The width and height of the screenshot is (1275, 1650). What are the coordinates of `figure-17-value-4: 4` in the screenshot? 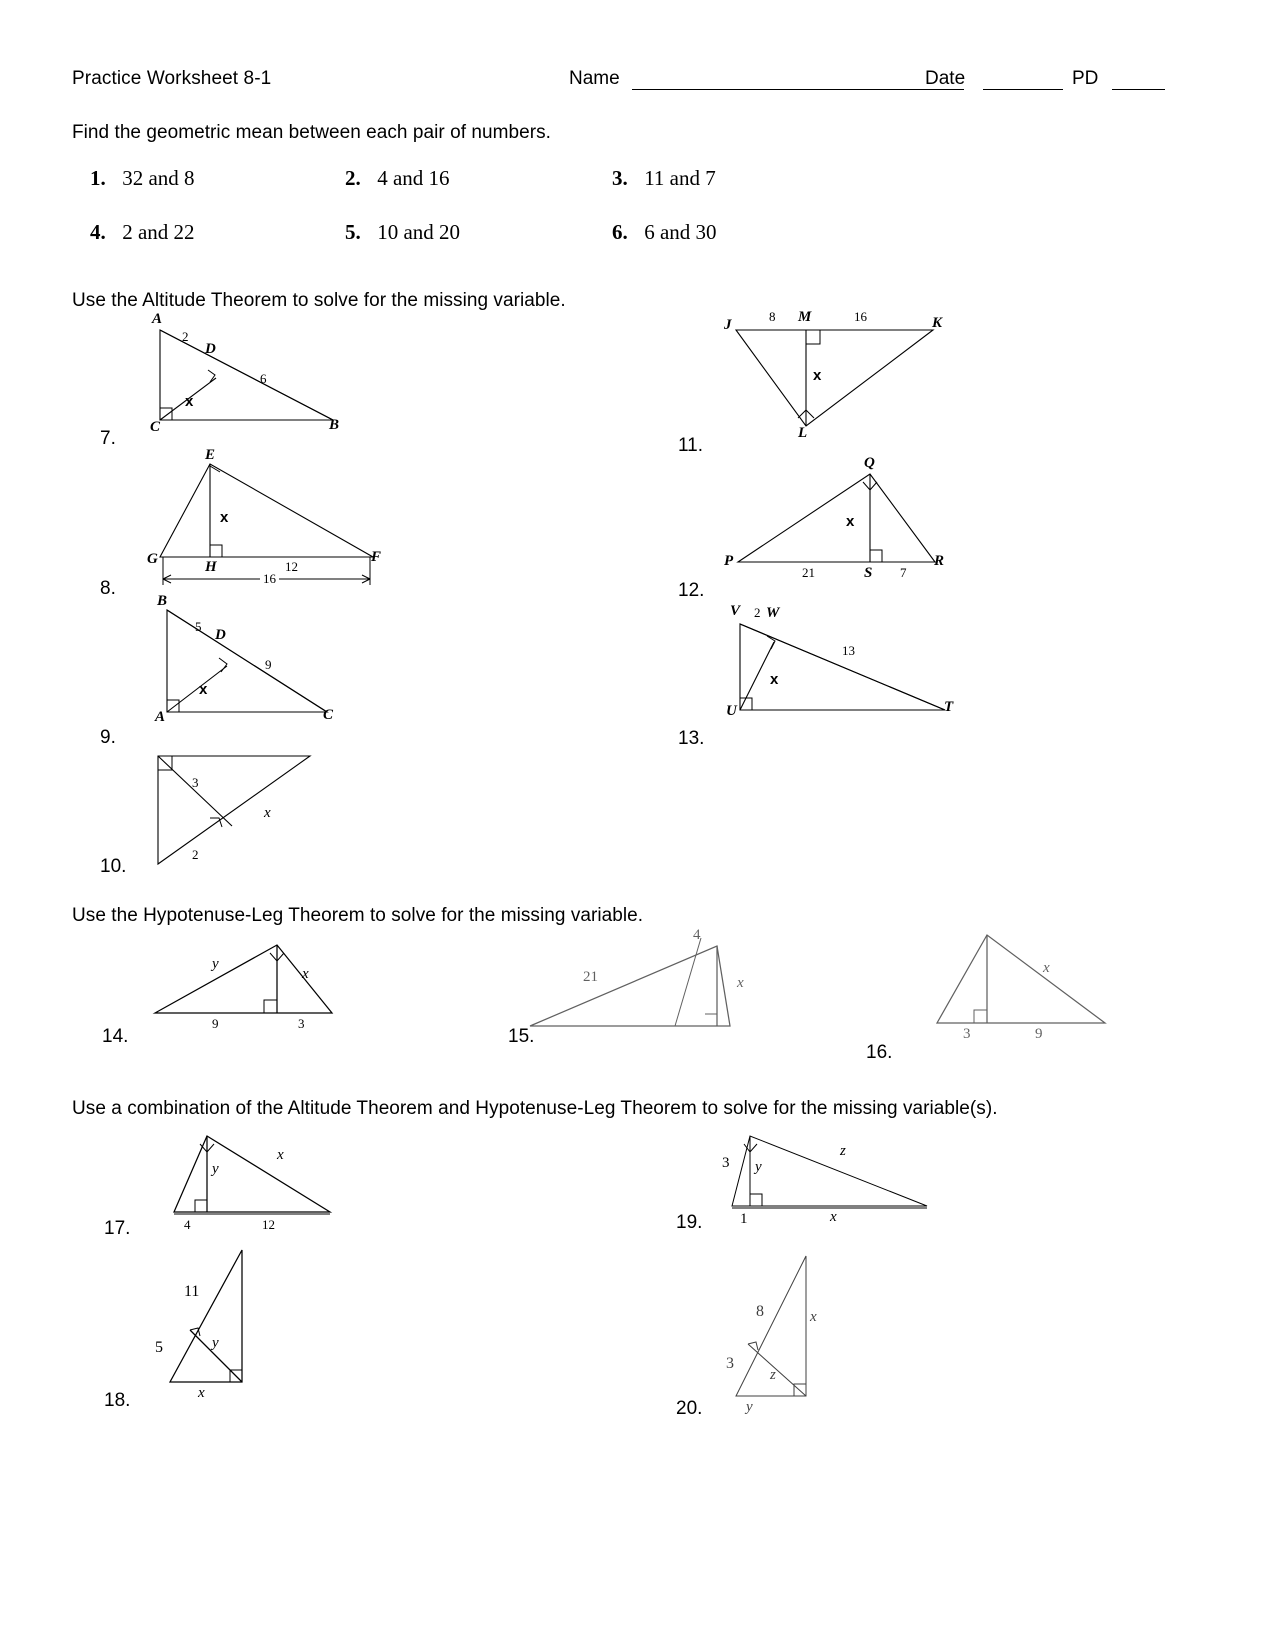 It's located at (187, 1224).